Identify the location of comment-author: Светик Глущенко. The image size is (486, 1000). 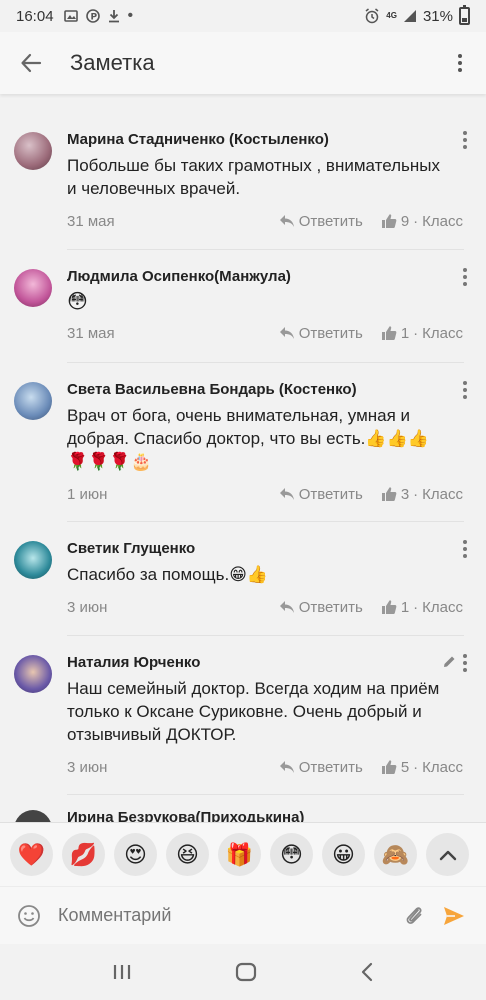
(254, 549).